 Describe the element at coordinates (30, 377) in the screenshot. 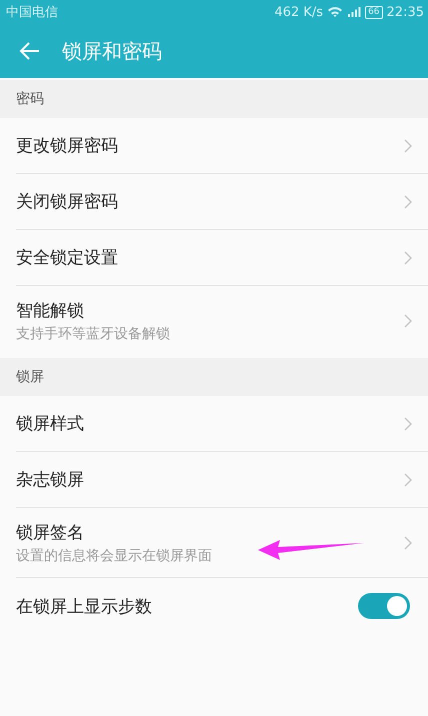

I see `section-title: 锁屏` at that location.